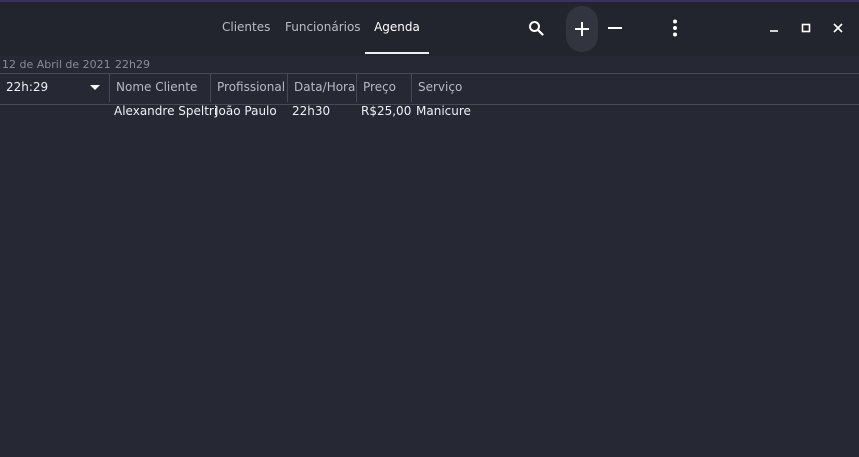 The image size is (859, 457). Describe the element at coordinates (27, 87) in the screenshot. I see `time-filter-value: 22h:29` at that location.